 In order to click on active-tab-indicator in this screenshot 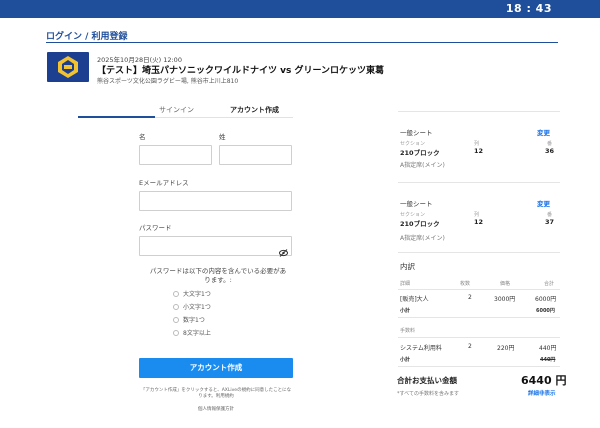, I will do `click(116, 117)`.